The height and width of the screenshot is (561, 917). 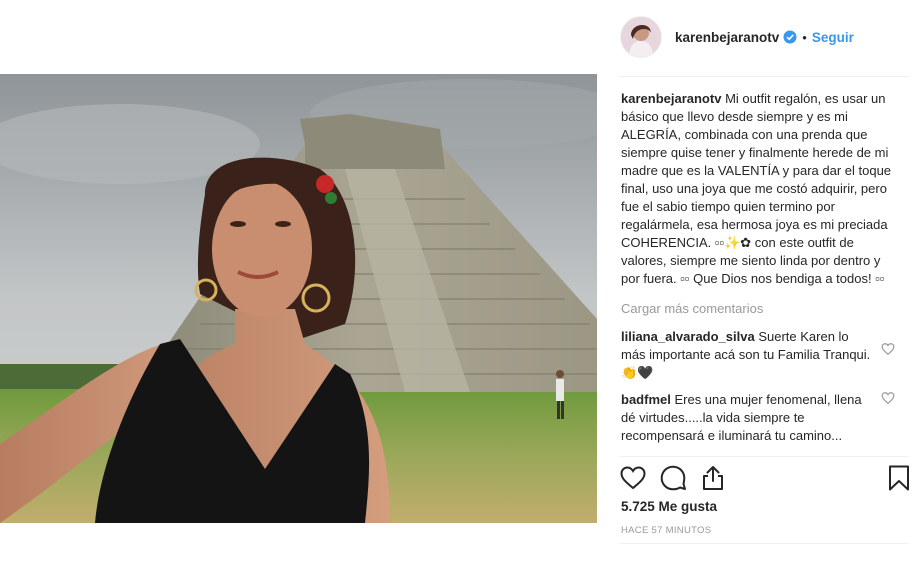 What do you see at coordinates (713, 478) in the screenshot?
I see `share-icon` at bounding box center [713, 478].